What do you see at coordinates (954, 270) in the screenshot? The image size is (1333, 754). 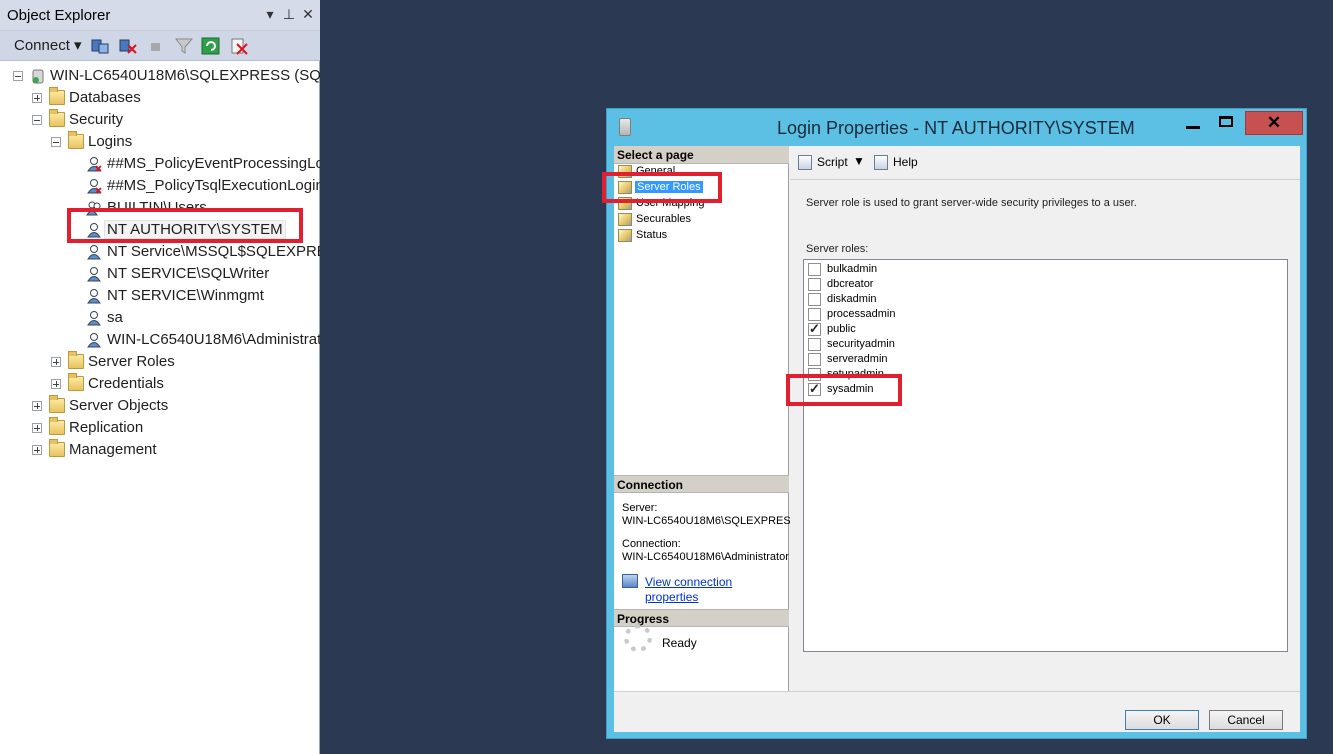 I see `role-item-bulkadmin: bulkadmin` at bounding box center [954, 270].